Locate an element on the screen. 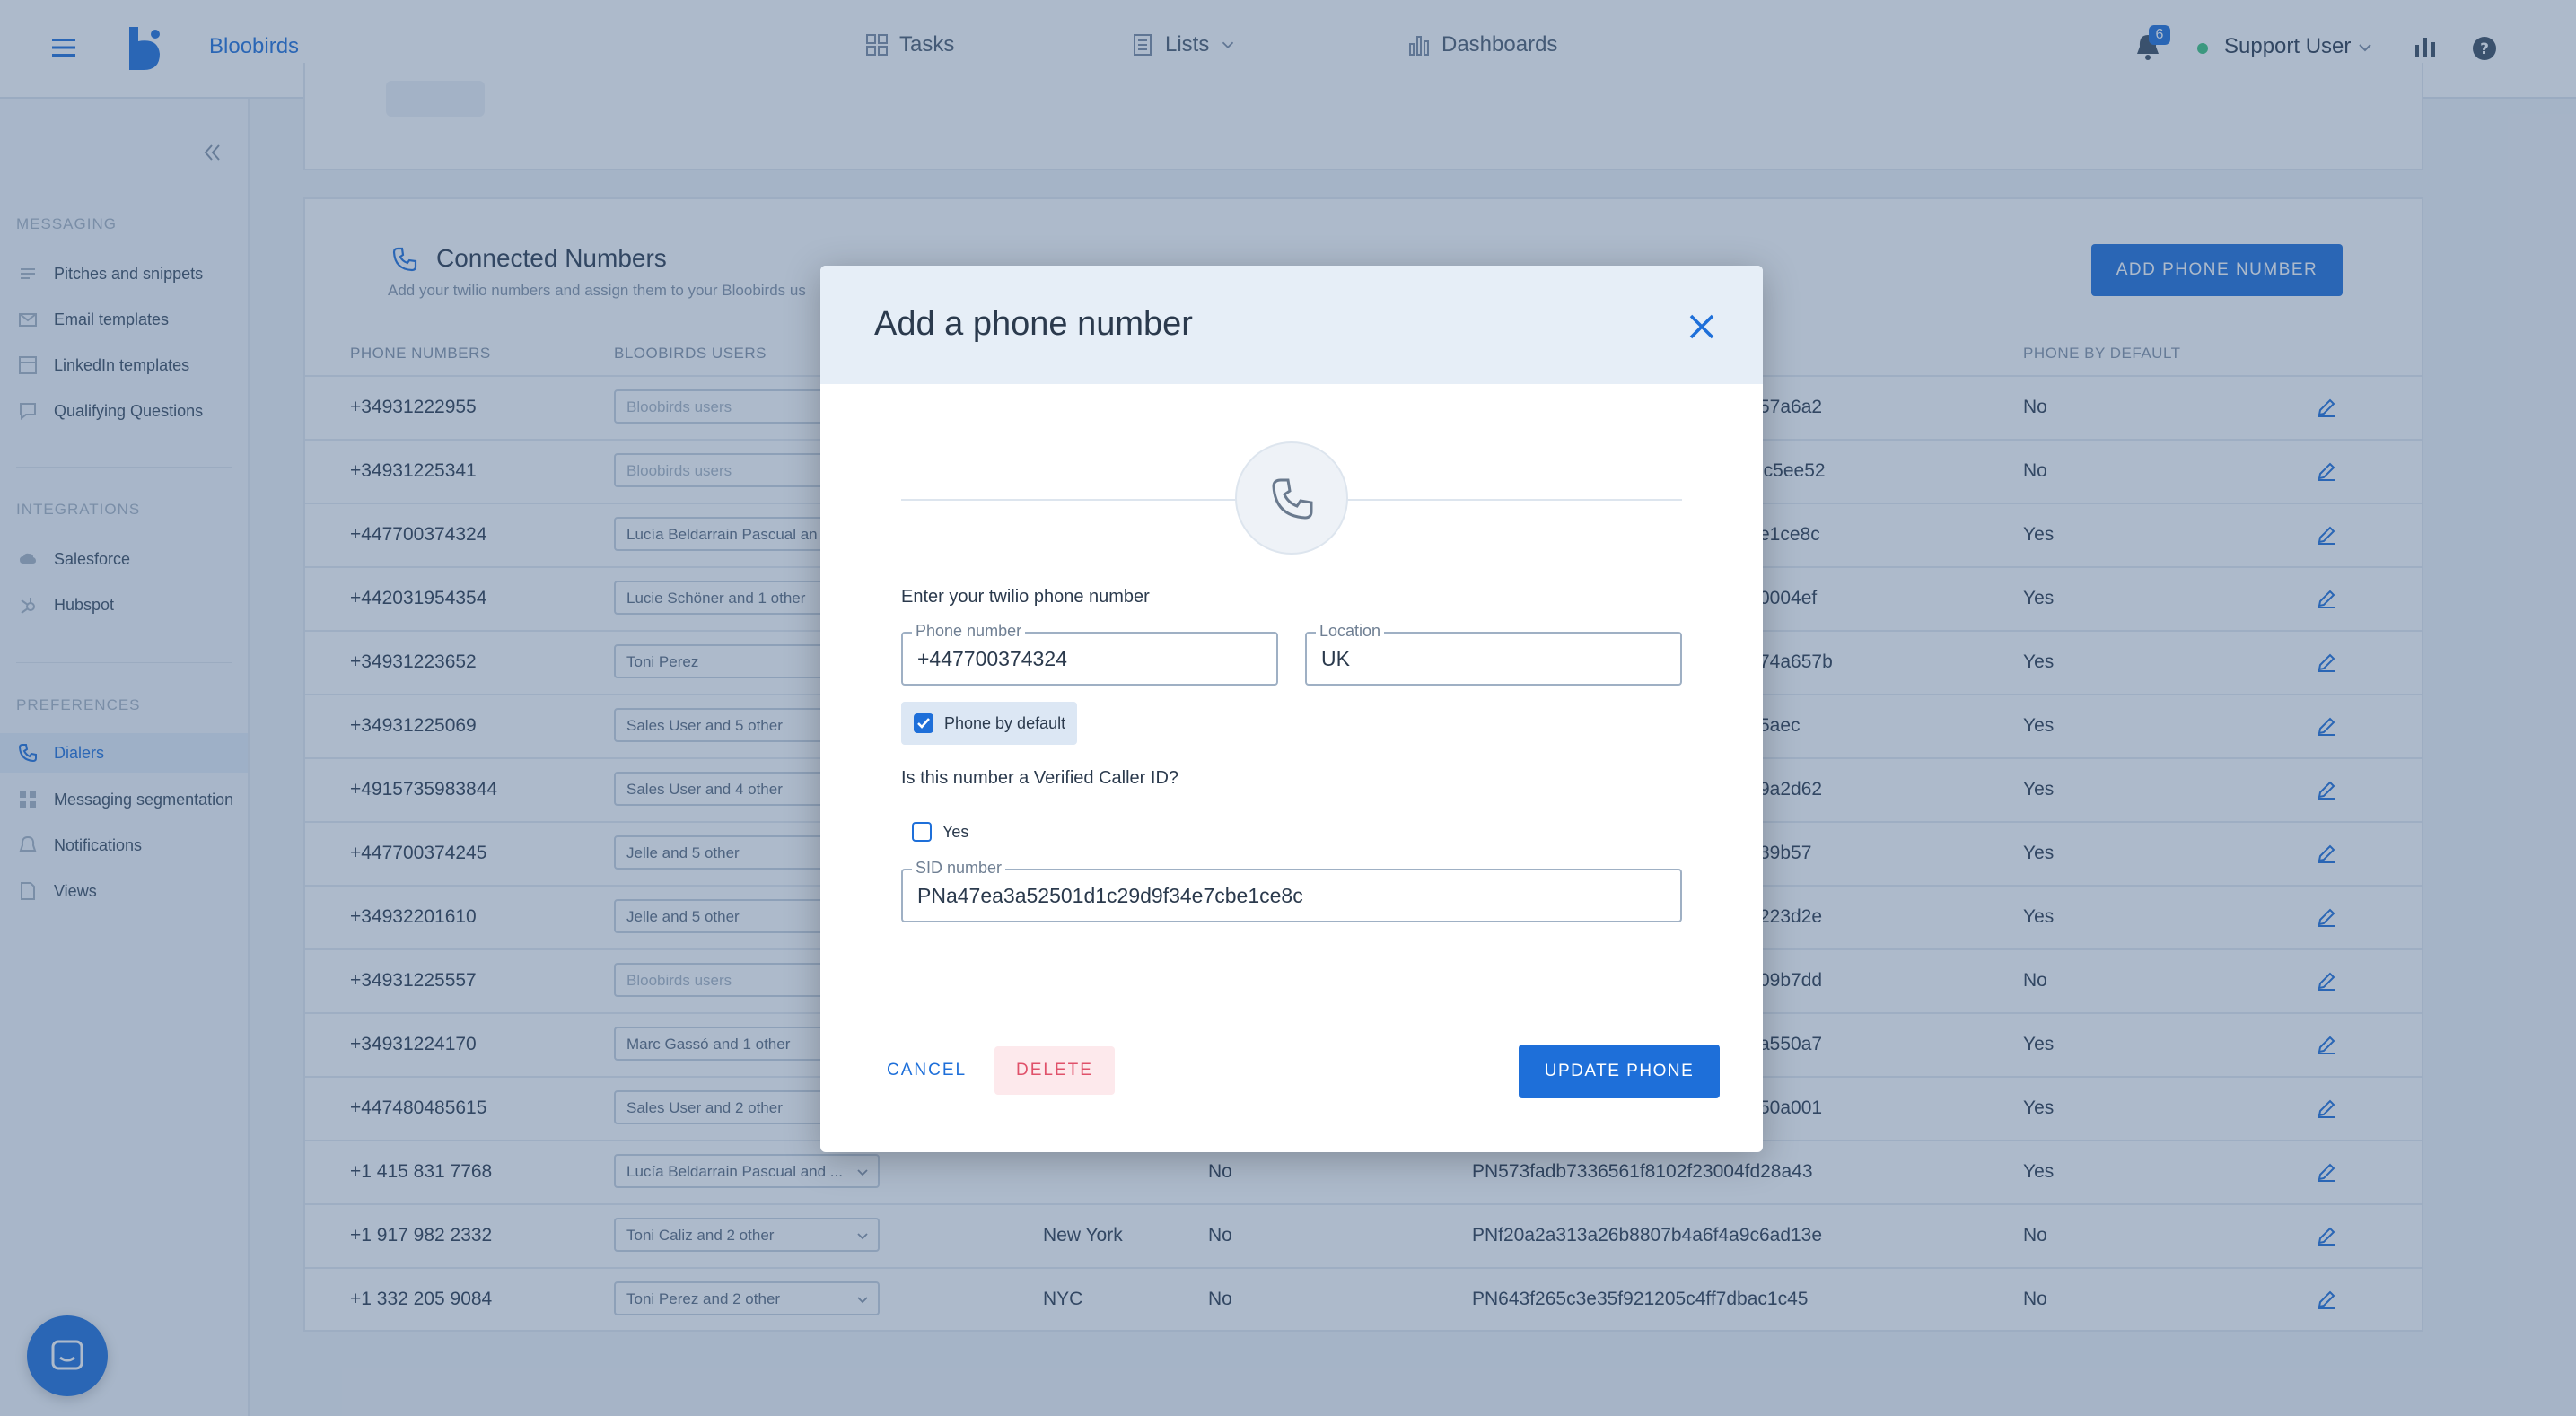  phone-icon is located at coordinates (1292, 499).